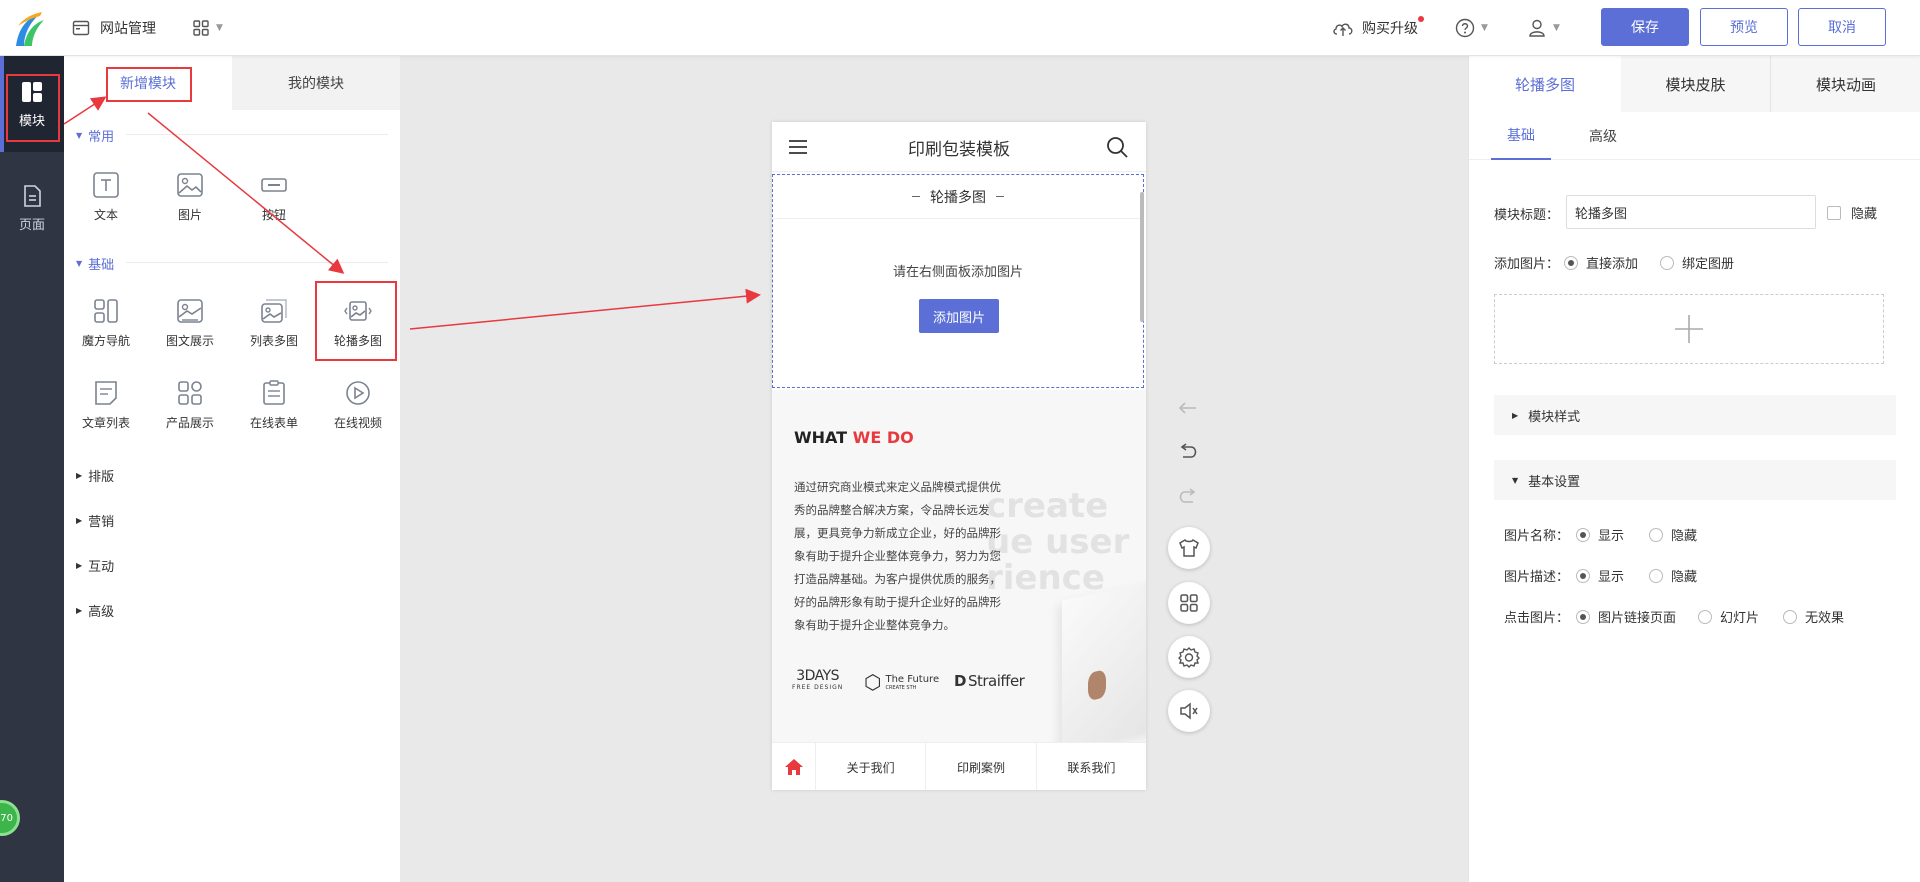  Describe the element at coordinates (1695, 415) in the screenshot. I see `module-style-collapse: ▶ 模块样式` at that location.